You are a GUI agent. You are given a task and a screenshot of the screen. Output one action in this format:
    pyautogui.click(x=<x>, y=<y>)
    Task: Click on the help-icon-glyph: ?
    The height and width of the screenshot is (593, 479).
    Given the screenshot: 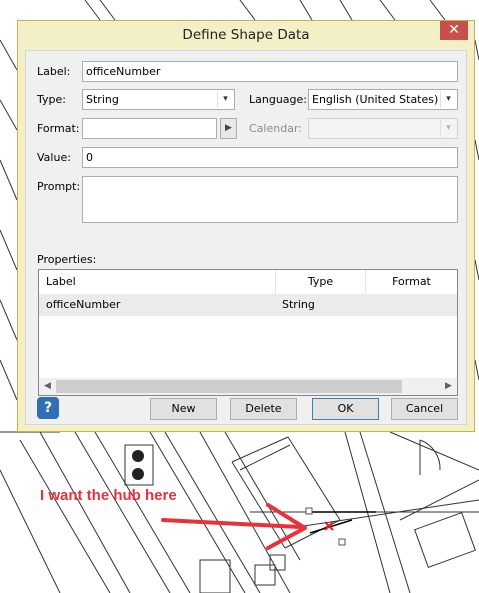 What is the action you would take?
    pyautogui.click(x=48, y=408)
    